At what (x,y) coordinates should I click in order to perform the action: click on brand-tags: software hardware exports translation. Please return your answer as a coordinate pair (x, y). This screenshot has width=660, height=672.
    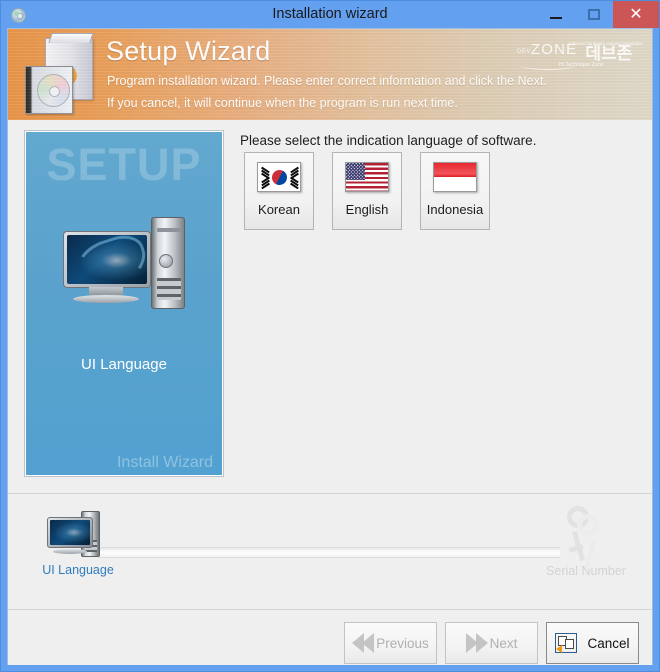
    Looking at the image, I should click on (605, 43).